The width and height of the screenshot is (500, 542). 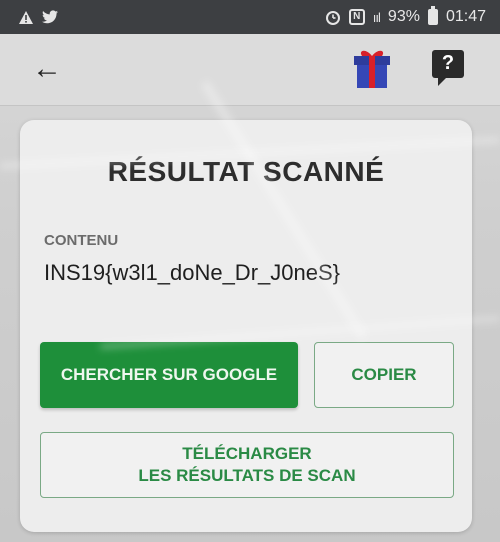 I want to click on content-value: INS19{w3l1_doNe_Dr_J0neS}, so click(x=192, y=273).